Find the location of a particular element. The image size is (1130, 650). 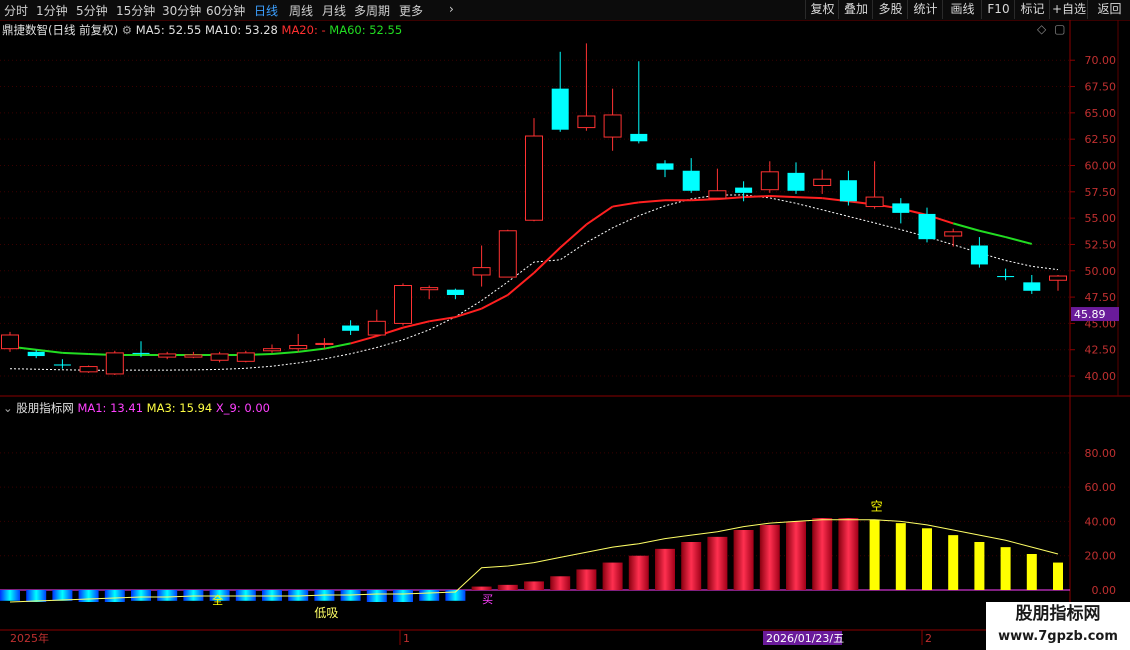

sub-tick-label: 80.00 is located at coordinates (1101, 453).